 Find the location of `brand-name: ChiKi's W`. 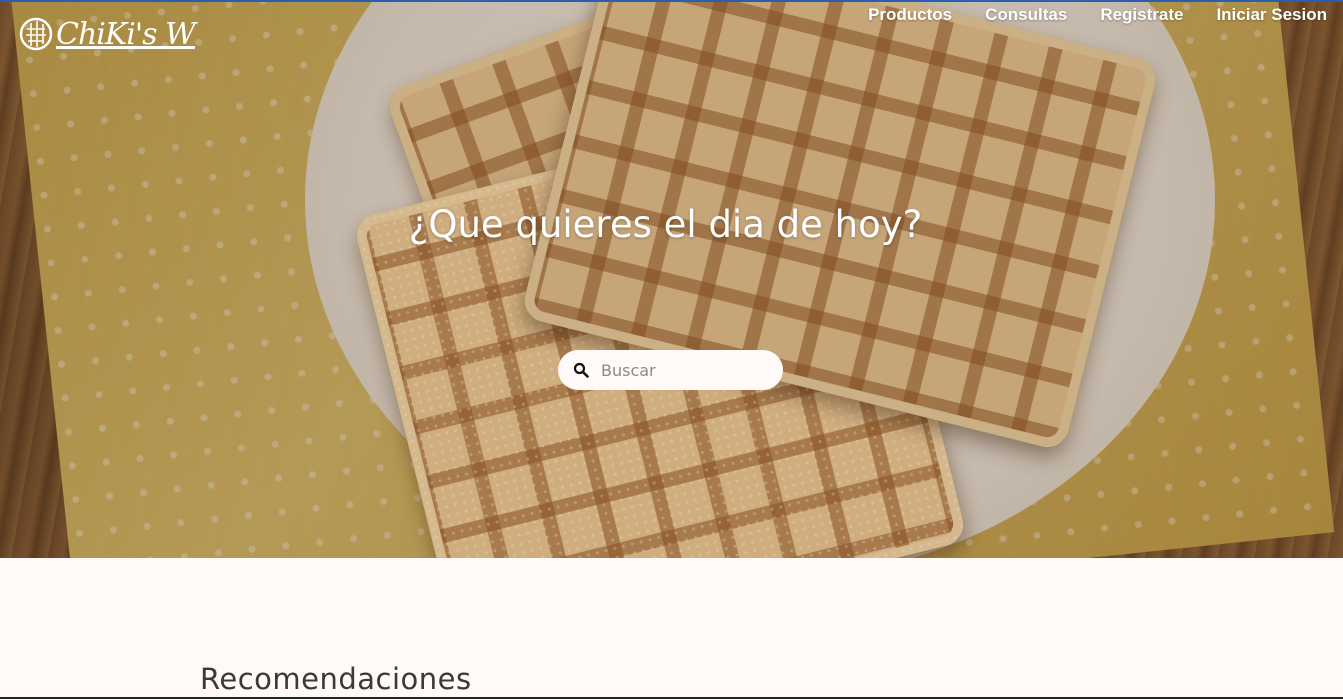

brand-name: ChiKi's W is located at coordinates (126, 34).